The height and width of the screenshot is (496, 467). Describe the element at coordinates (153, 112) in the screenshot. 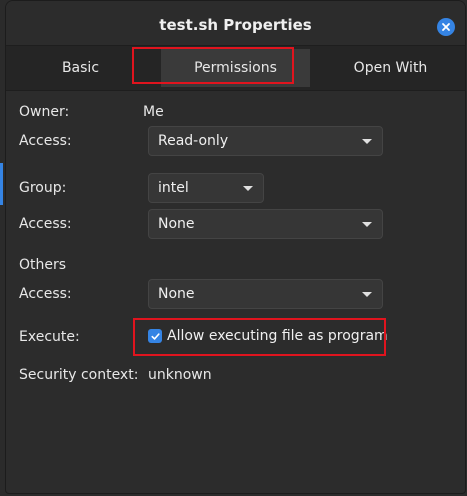

I see `owner-value: Me` at that location.